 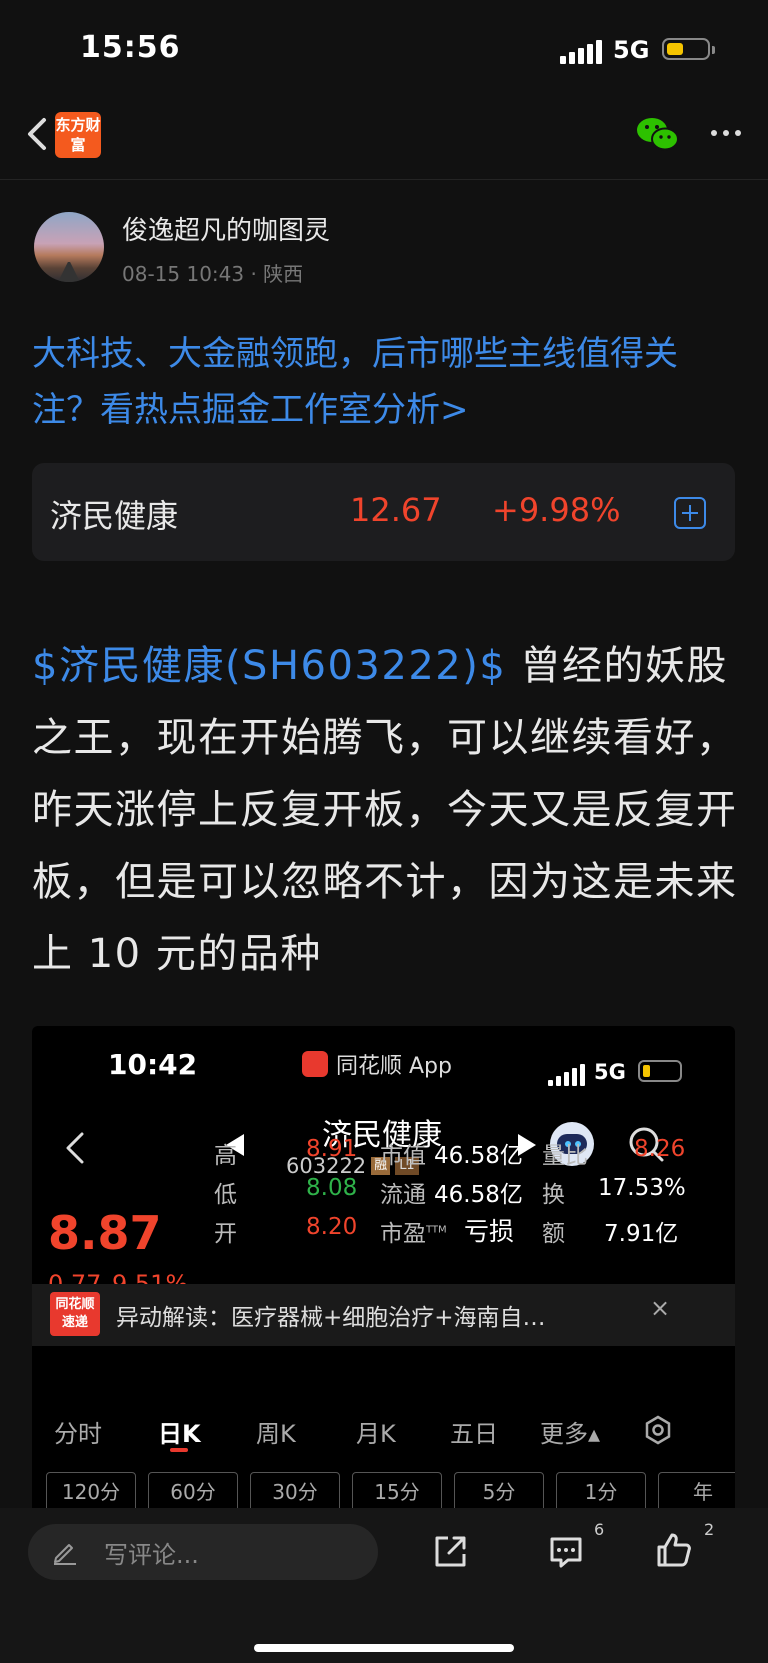 I want to click on chip-30min: 30分, so click(x=295, y=1490).